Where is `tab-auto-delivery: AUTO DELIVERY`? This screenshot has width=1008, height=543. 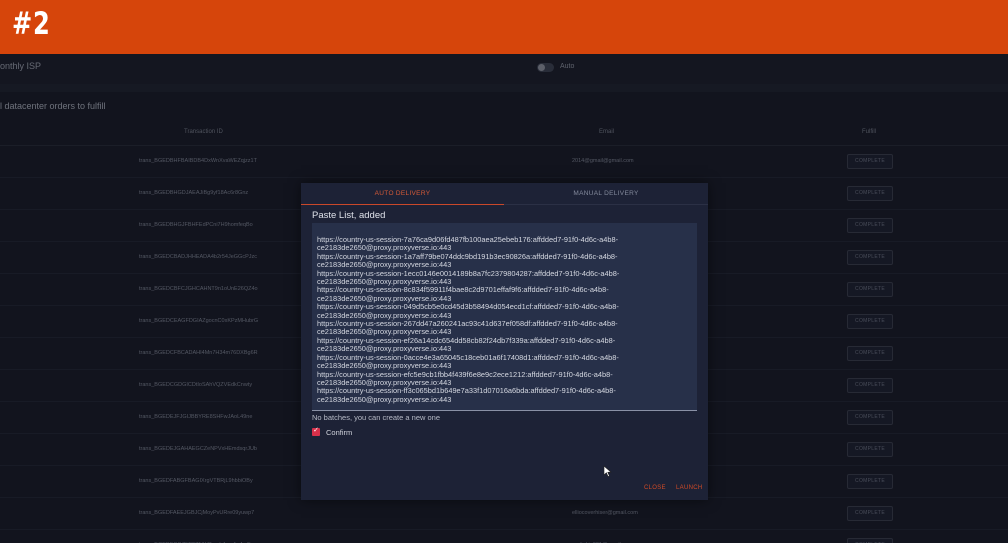 tab-auto-delivery: AUTO DELIVERY is located at coordinates (402, 194).